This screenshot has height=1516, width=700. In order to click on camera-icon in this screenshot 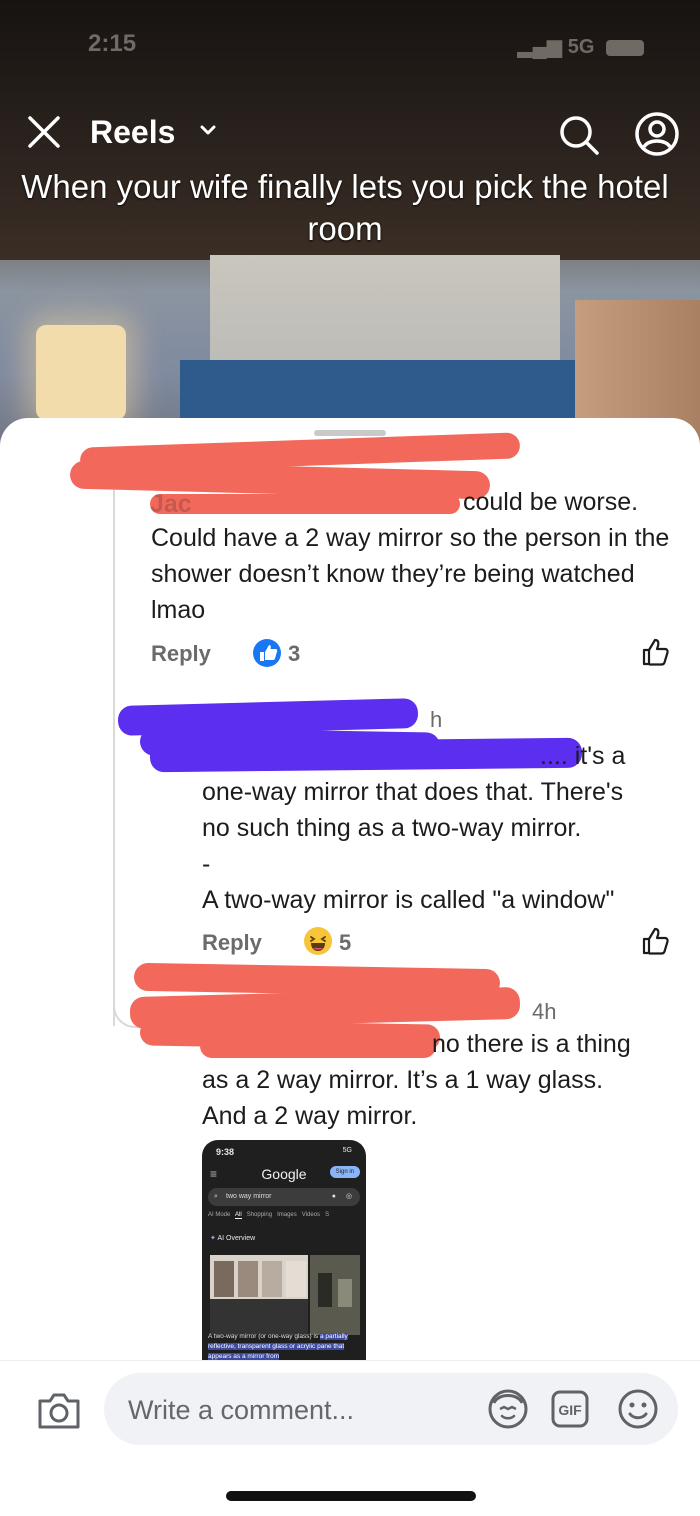, I will do `click(59, 1411)`.